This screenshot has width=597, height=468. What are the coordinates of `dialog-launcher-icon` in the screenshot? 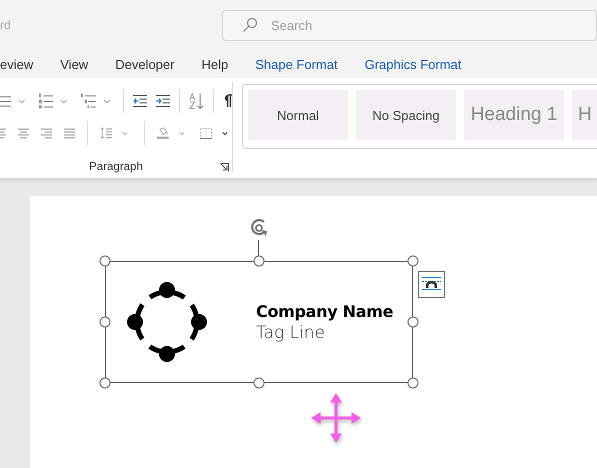 It's located at (224, 167).